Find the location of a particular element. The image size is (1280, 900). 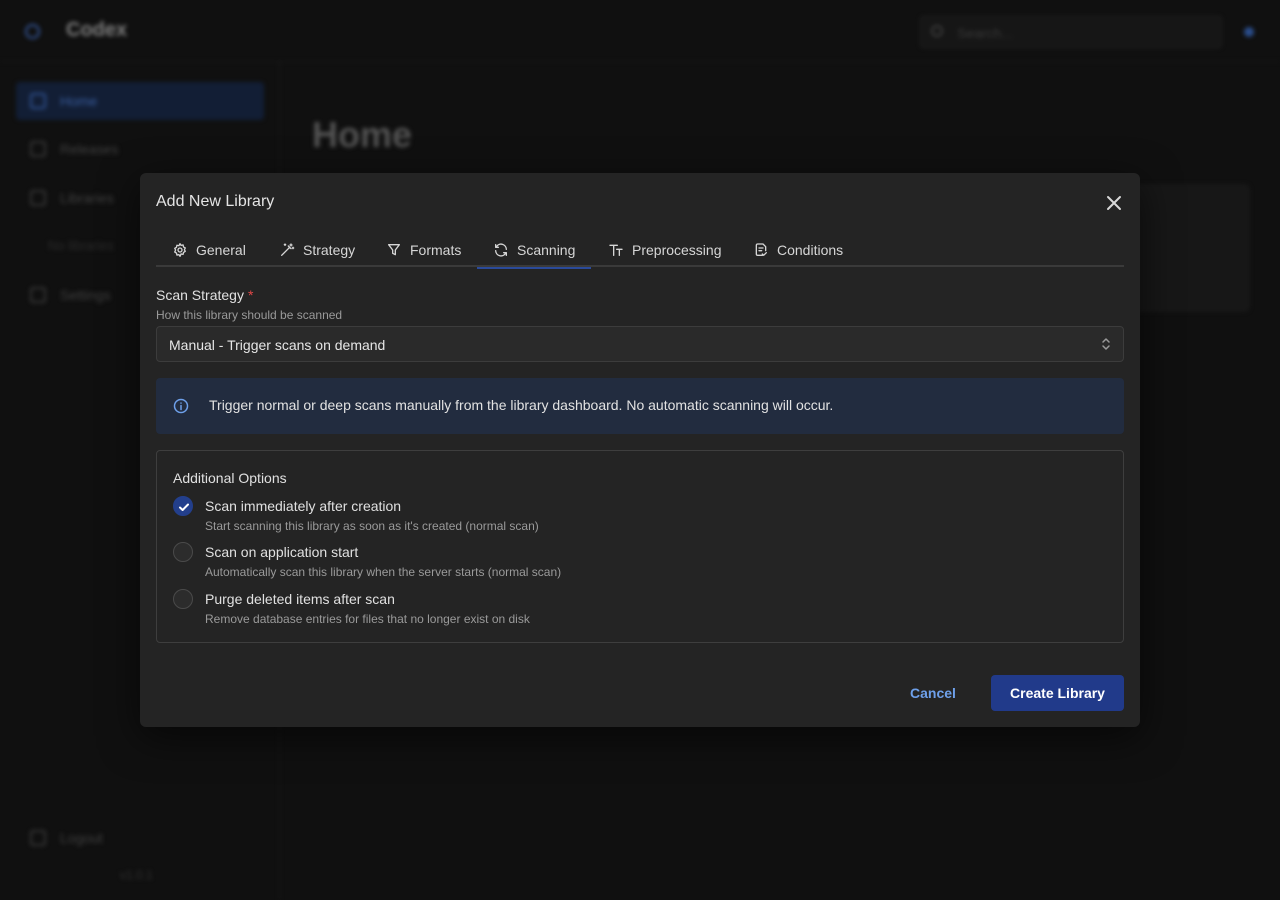

filter-icon is located at coordinates (394, 250).